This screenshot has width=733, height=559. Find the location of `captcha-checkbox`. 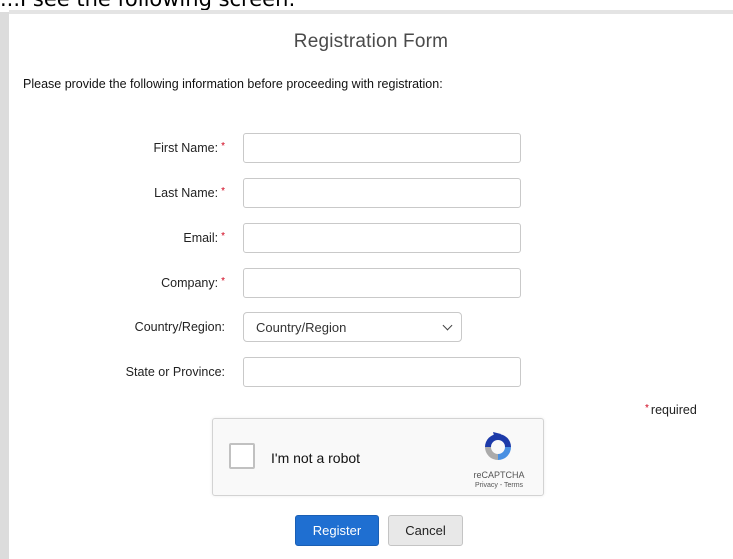

captcha-checkbox is located at coordinates (242, 456).